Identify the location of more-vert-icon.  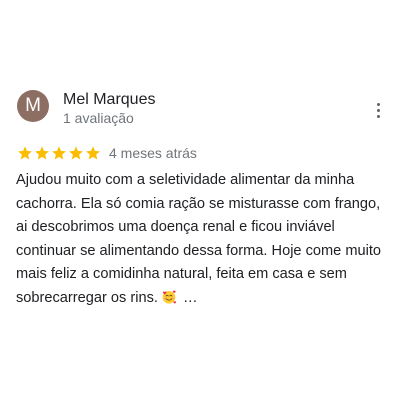
(378, 110).